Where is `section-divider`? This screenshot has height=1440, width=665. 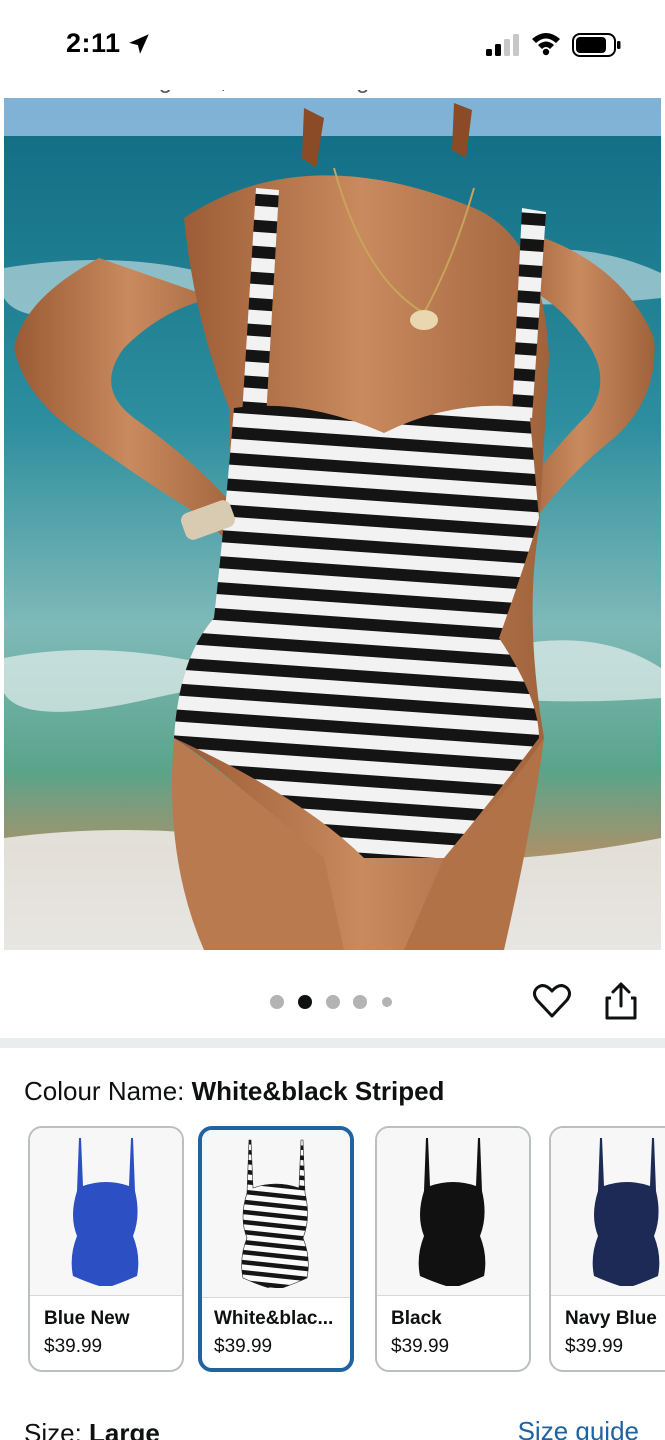
section-divider is located at coordinates (332, 1043).